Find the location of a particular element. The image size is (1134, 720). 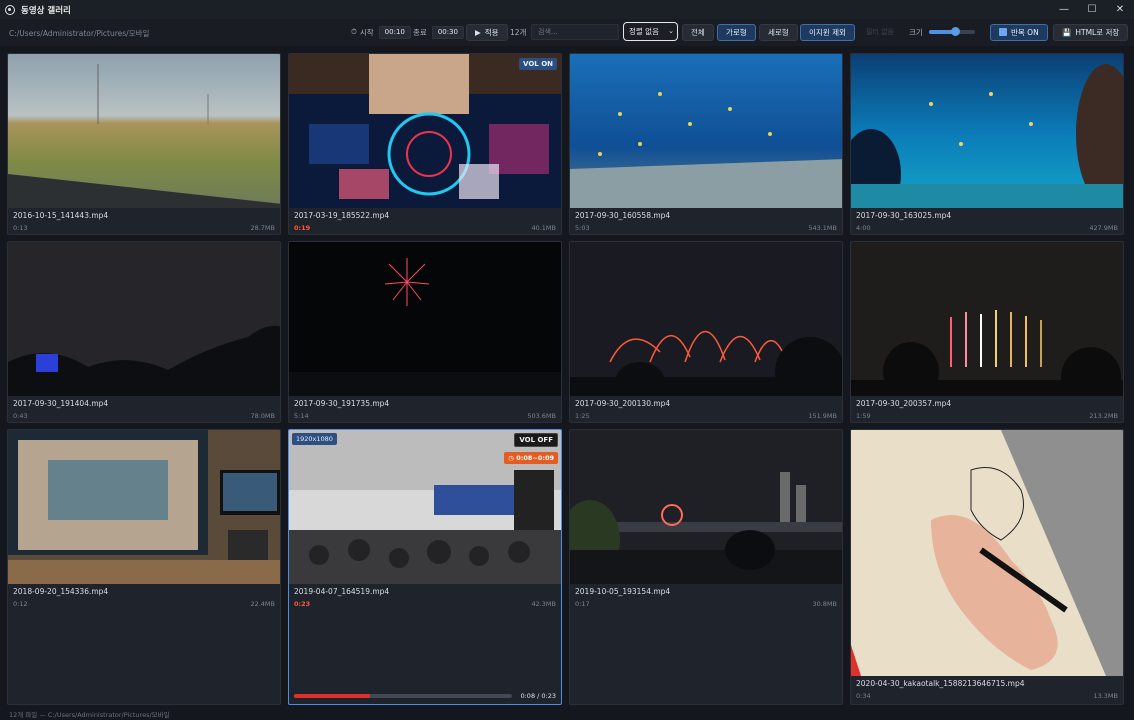

video-size: 30.8MB is located at coordinates (824, 604).